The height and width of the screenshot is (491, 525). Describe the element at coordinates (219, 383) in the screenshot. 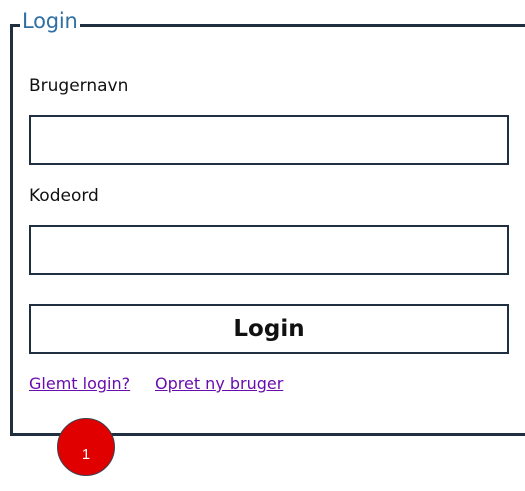

I see `register-user-link: Opret ny bruger` at that location.